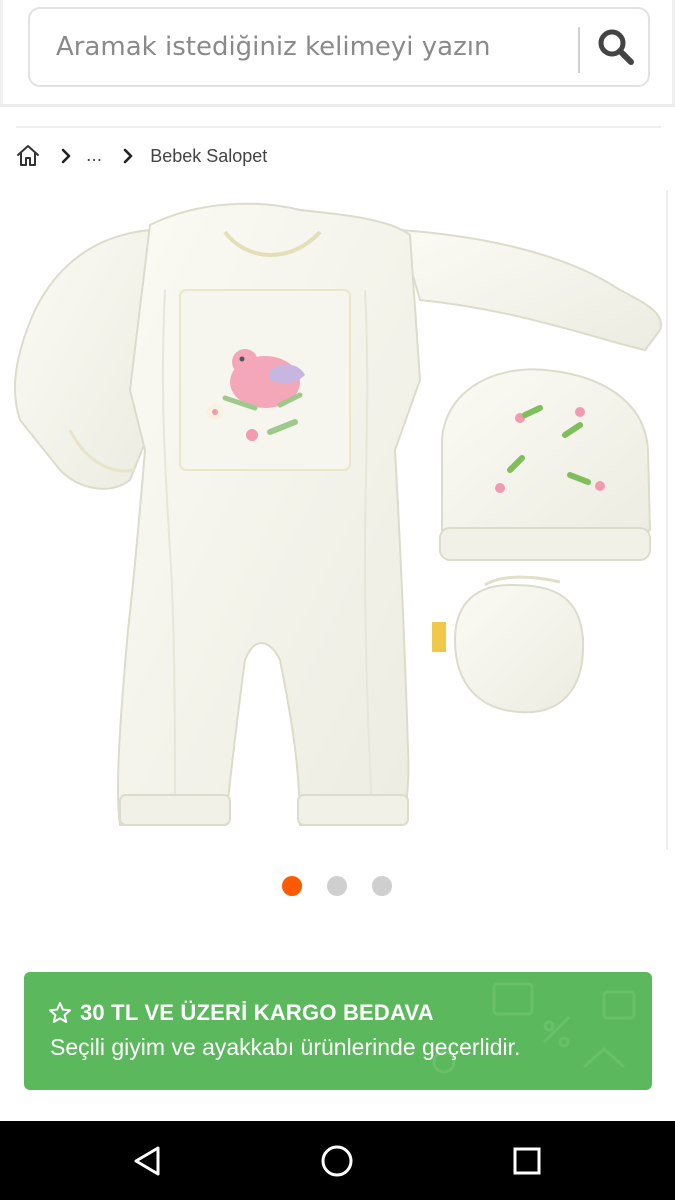  I want to click on search-button, so click(616, 47).